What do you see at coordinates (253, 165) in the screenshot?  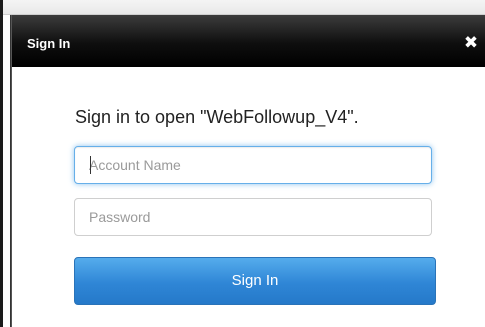 I see `account-name-input` at bounding box center [253, 165].